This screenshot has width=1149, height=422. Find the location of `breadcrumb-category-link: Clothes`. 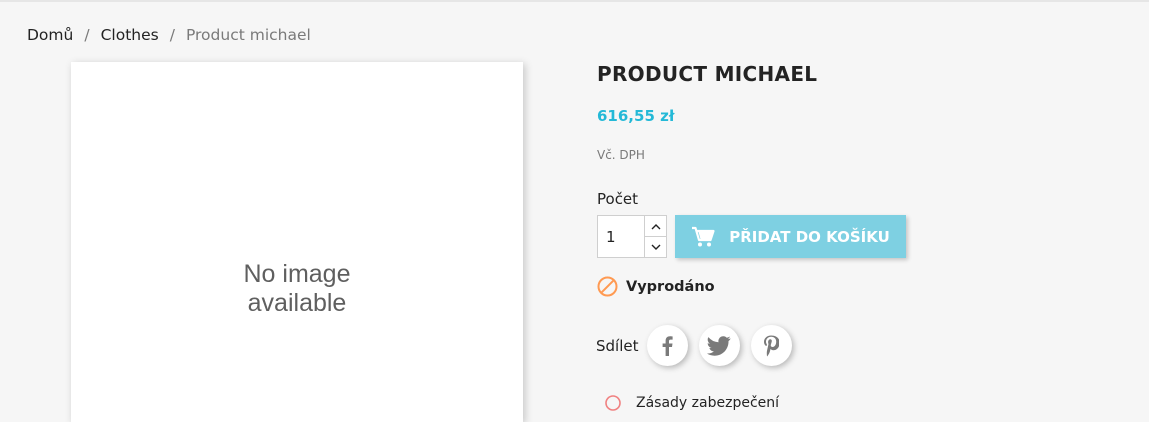

breadcrumb-category-link: Clothes is located at coordinates (130, 35).